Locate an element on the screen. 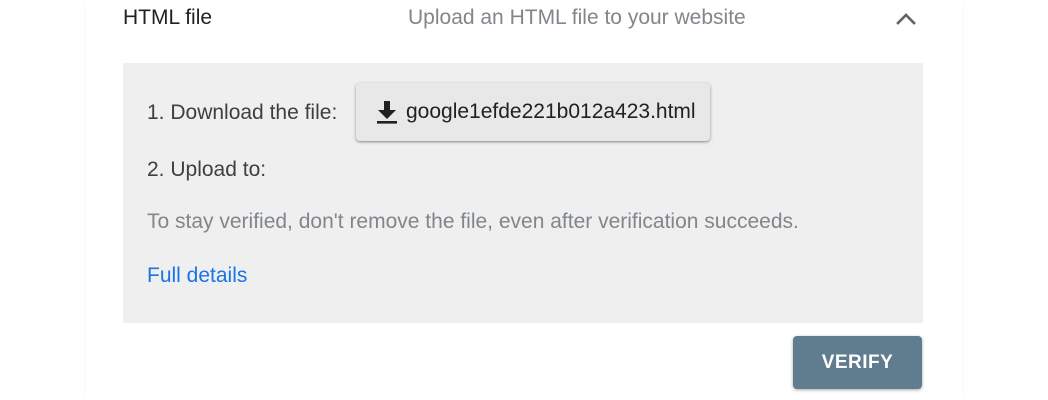 Image resolution: width=1048 pixels, height=400 pixels. download-icon is located at coordinates (387, 112).